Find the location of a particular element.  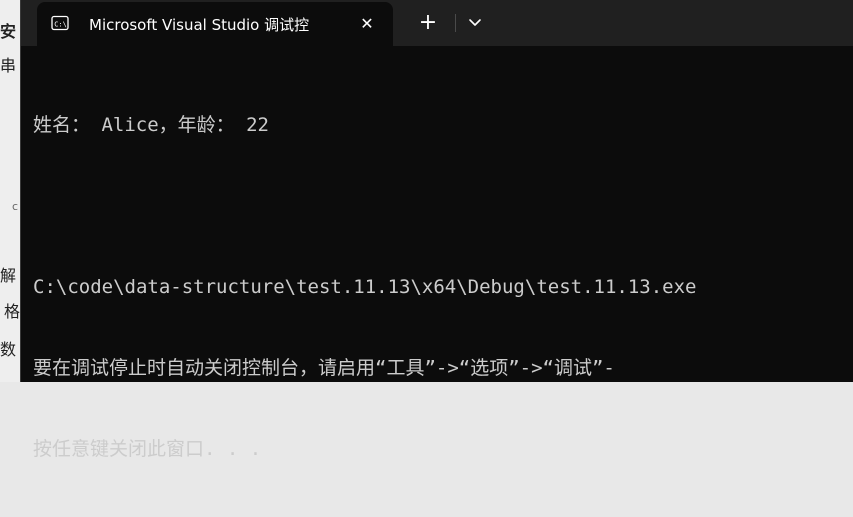

chevron-down-icon is located at coordinates (475, 23).